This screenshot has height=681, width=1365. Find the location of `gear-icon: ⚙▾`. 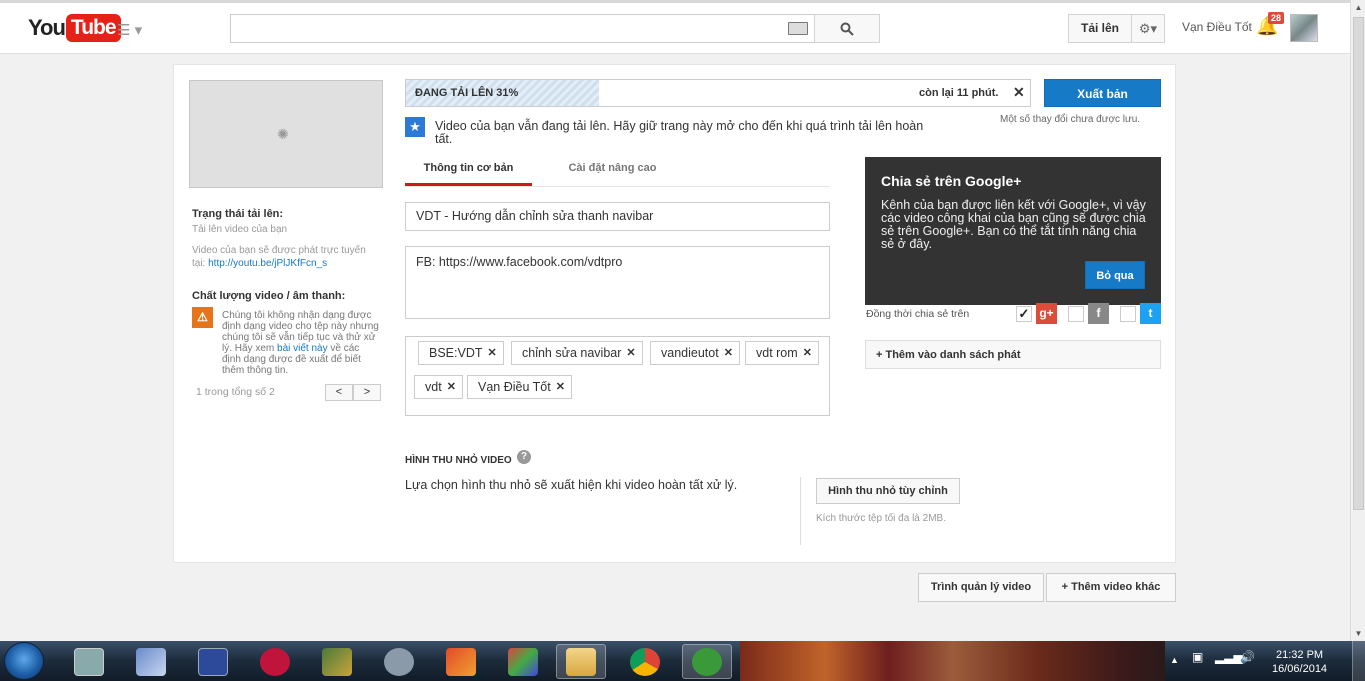

gear-icon: ⚙▾ is located at coordinates (1148, 28).